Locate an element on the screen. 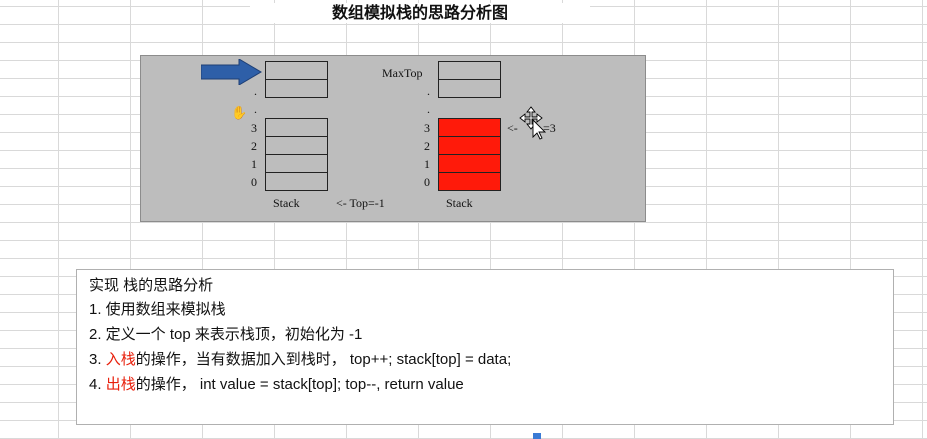  max-top-label: MaxTop is located at coordinates (402, 73).